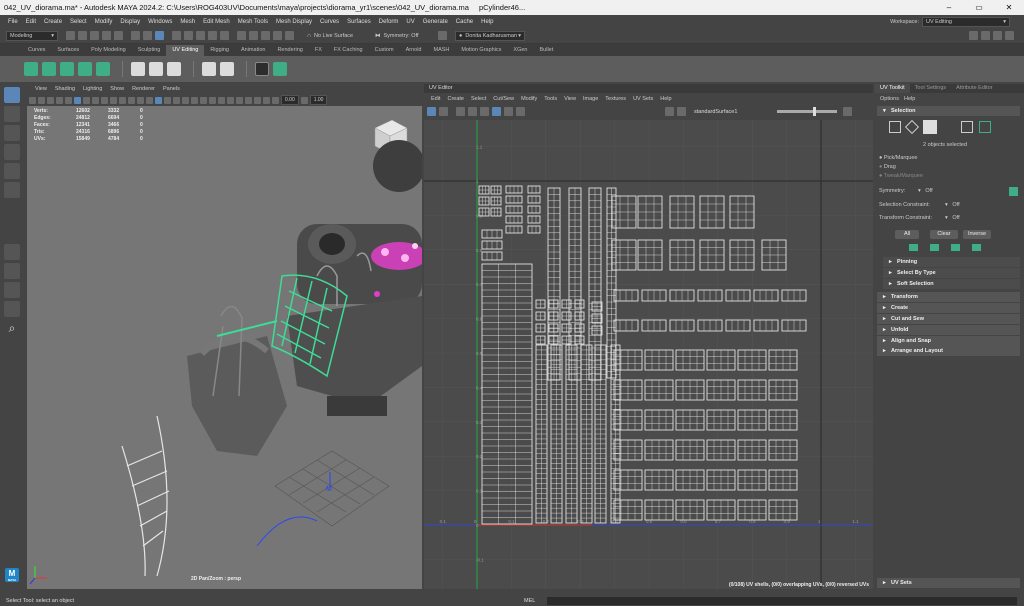 Image resolution: width=1024 pixels, height=606 pixels. I want to click on section-selection: Selection, so click(948, 111).